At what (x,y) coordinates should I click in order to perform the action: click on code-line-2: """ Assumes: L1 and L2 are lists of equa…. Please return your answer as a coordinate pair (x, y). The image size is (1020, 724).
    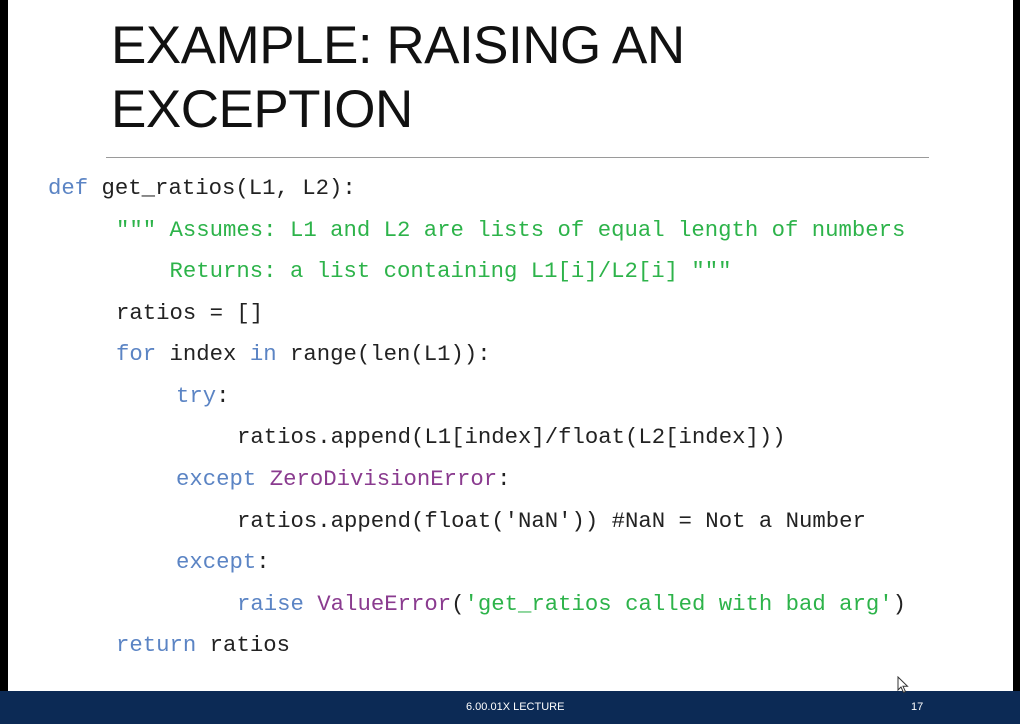
    Looking at the image, I should click on (510, 230).